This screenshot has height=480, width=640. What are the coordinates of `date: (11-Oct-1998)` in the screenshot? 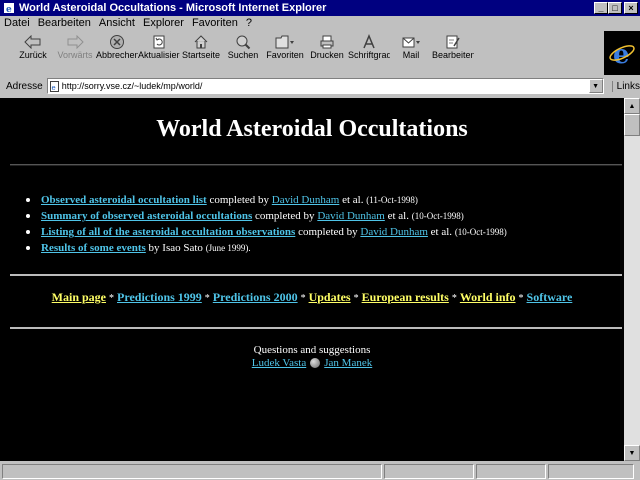 It's located at (392, 200).